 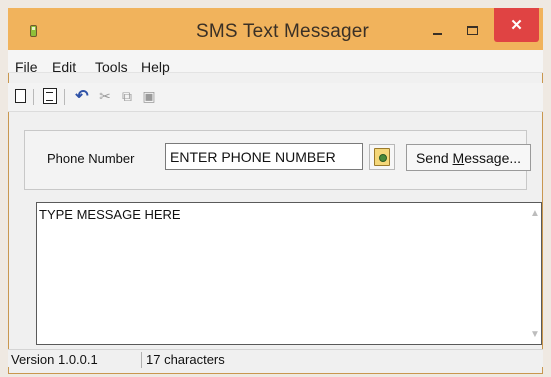 I want to click on cut-icon: ✂, so click(x=105, y=95).